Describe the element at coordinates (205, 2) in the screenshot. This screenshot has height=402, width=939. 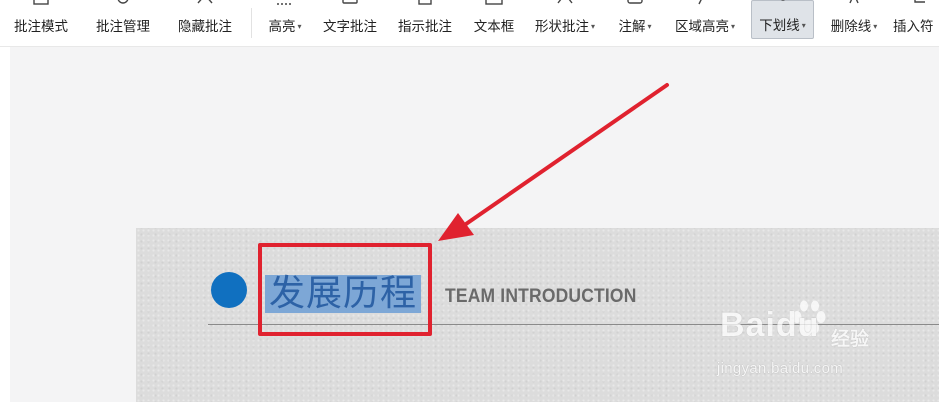
I see `hide-annotation-icon` at that location.